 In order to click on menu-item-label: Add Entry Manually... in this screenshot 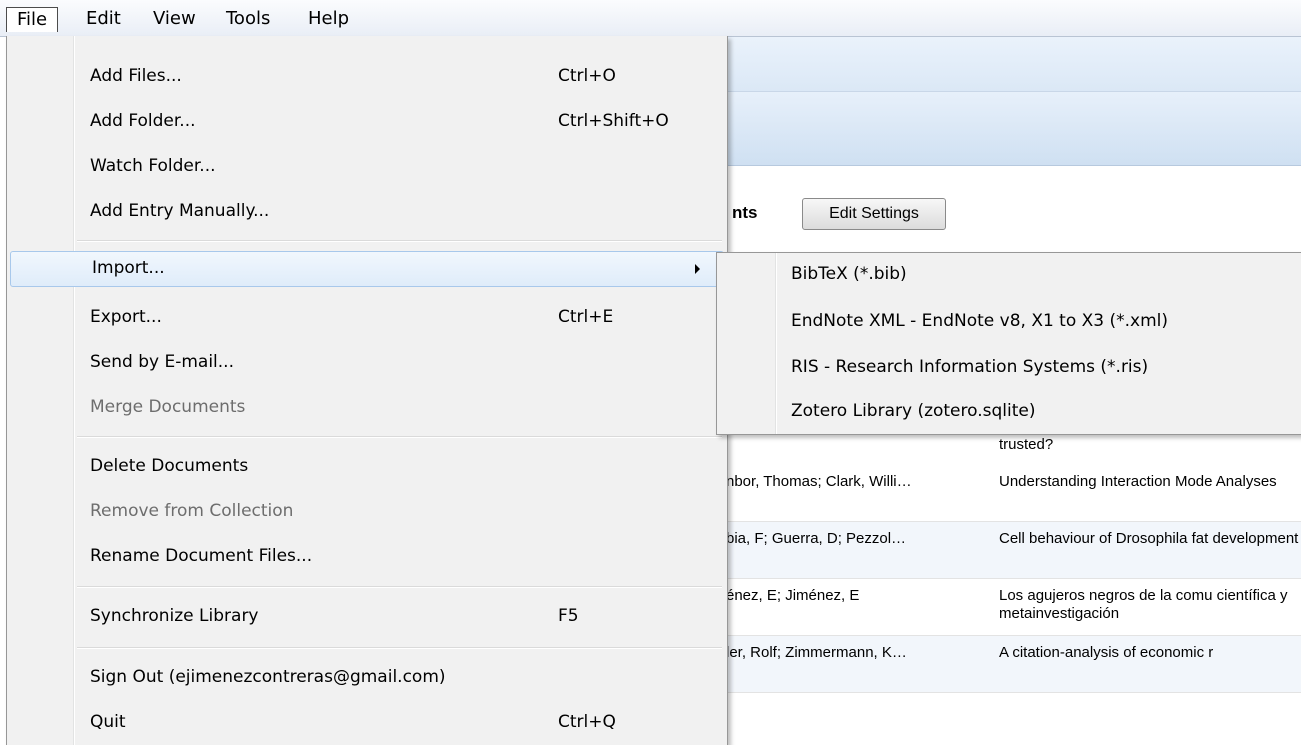, I will do `click(180, 211)`.